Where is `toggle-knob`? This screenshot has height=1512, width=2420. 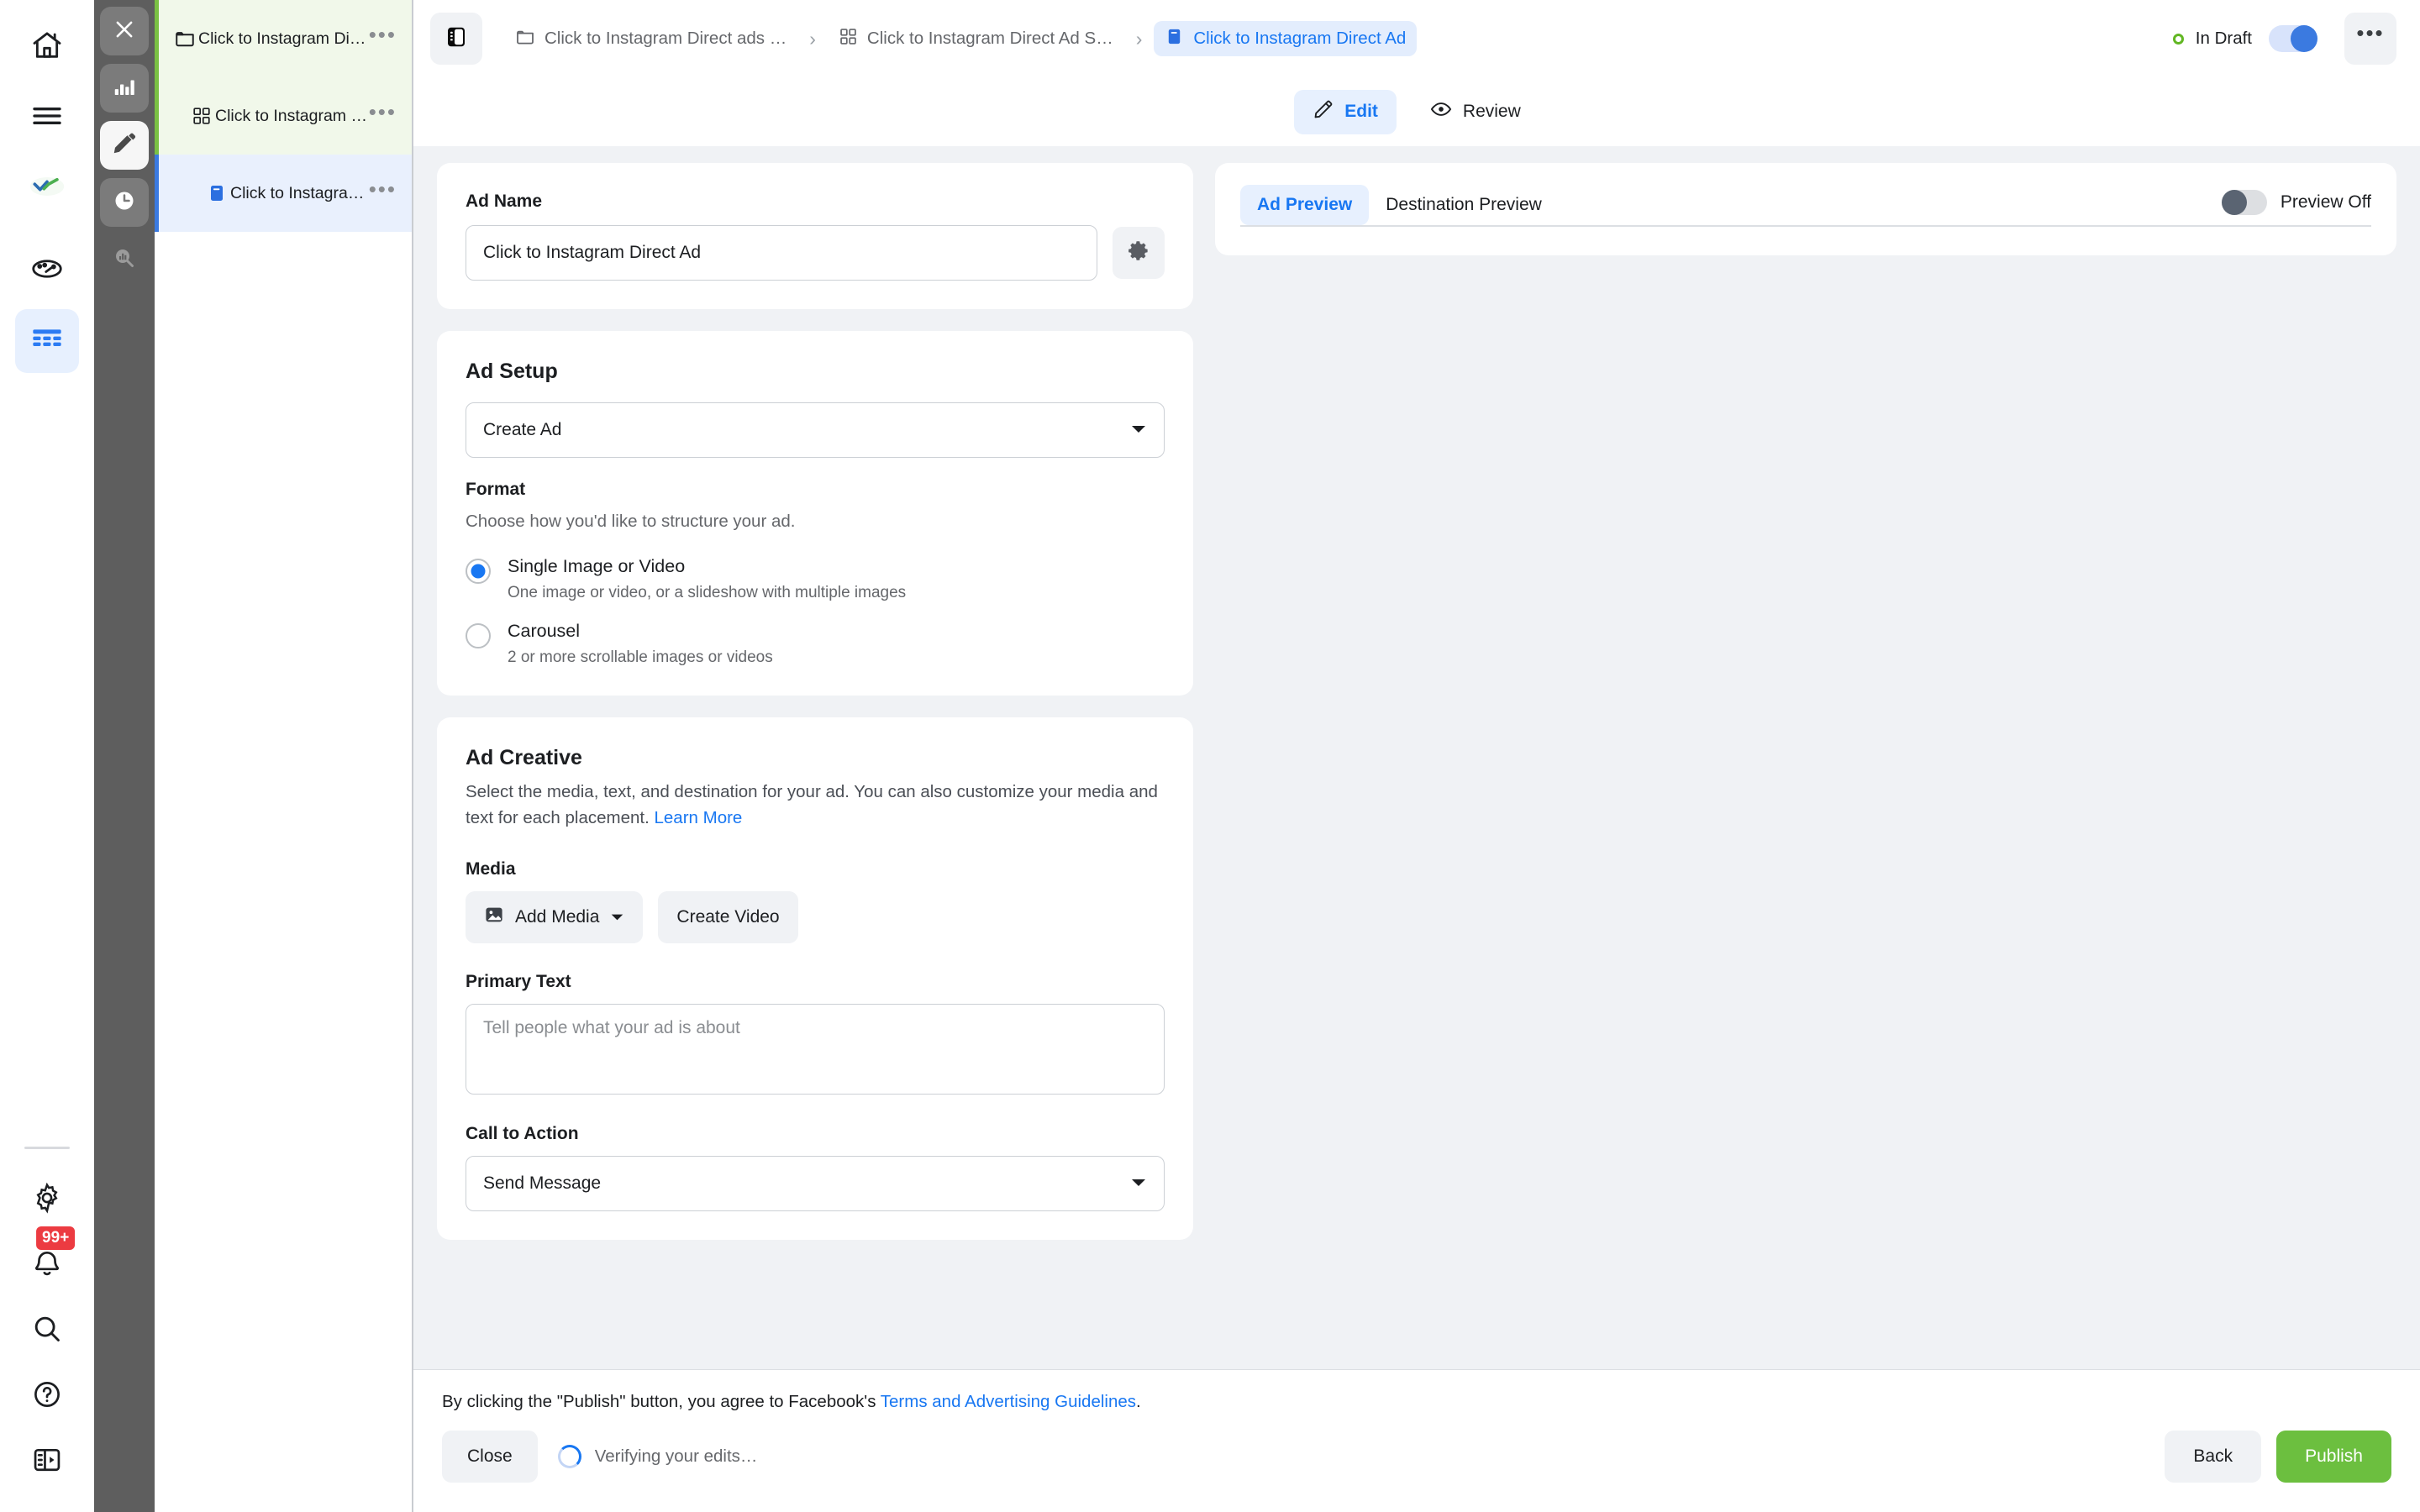 toggle-knob is located at coordinates (2234, 202).